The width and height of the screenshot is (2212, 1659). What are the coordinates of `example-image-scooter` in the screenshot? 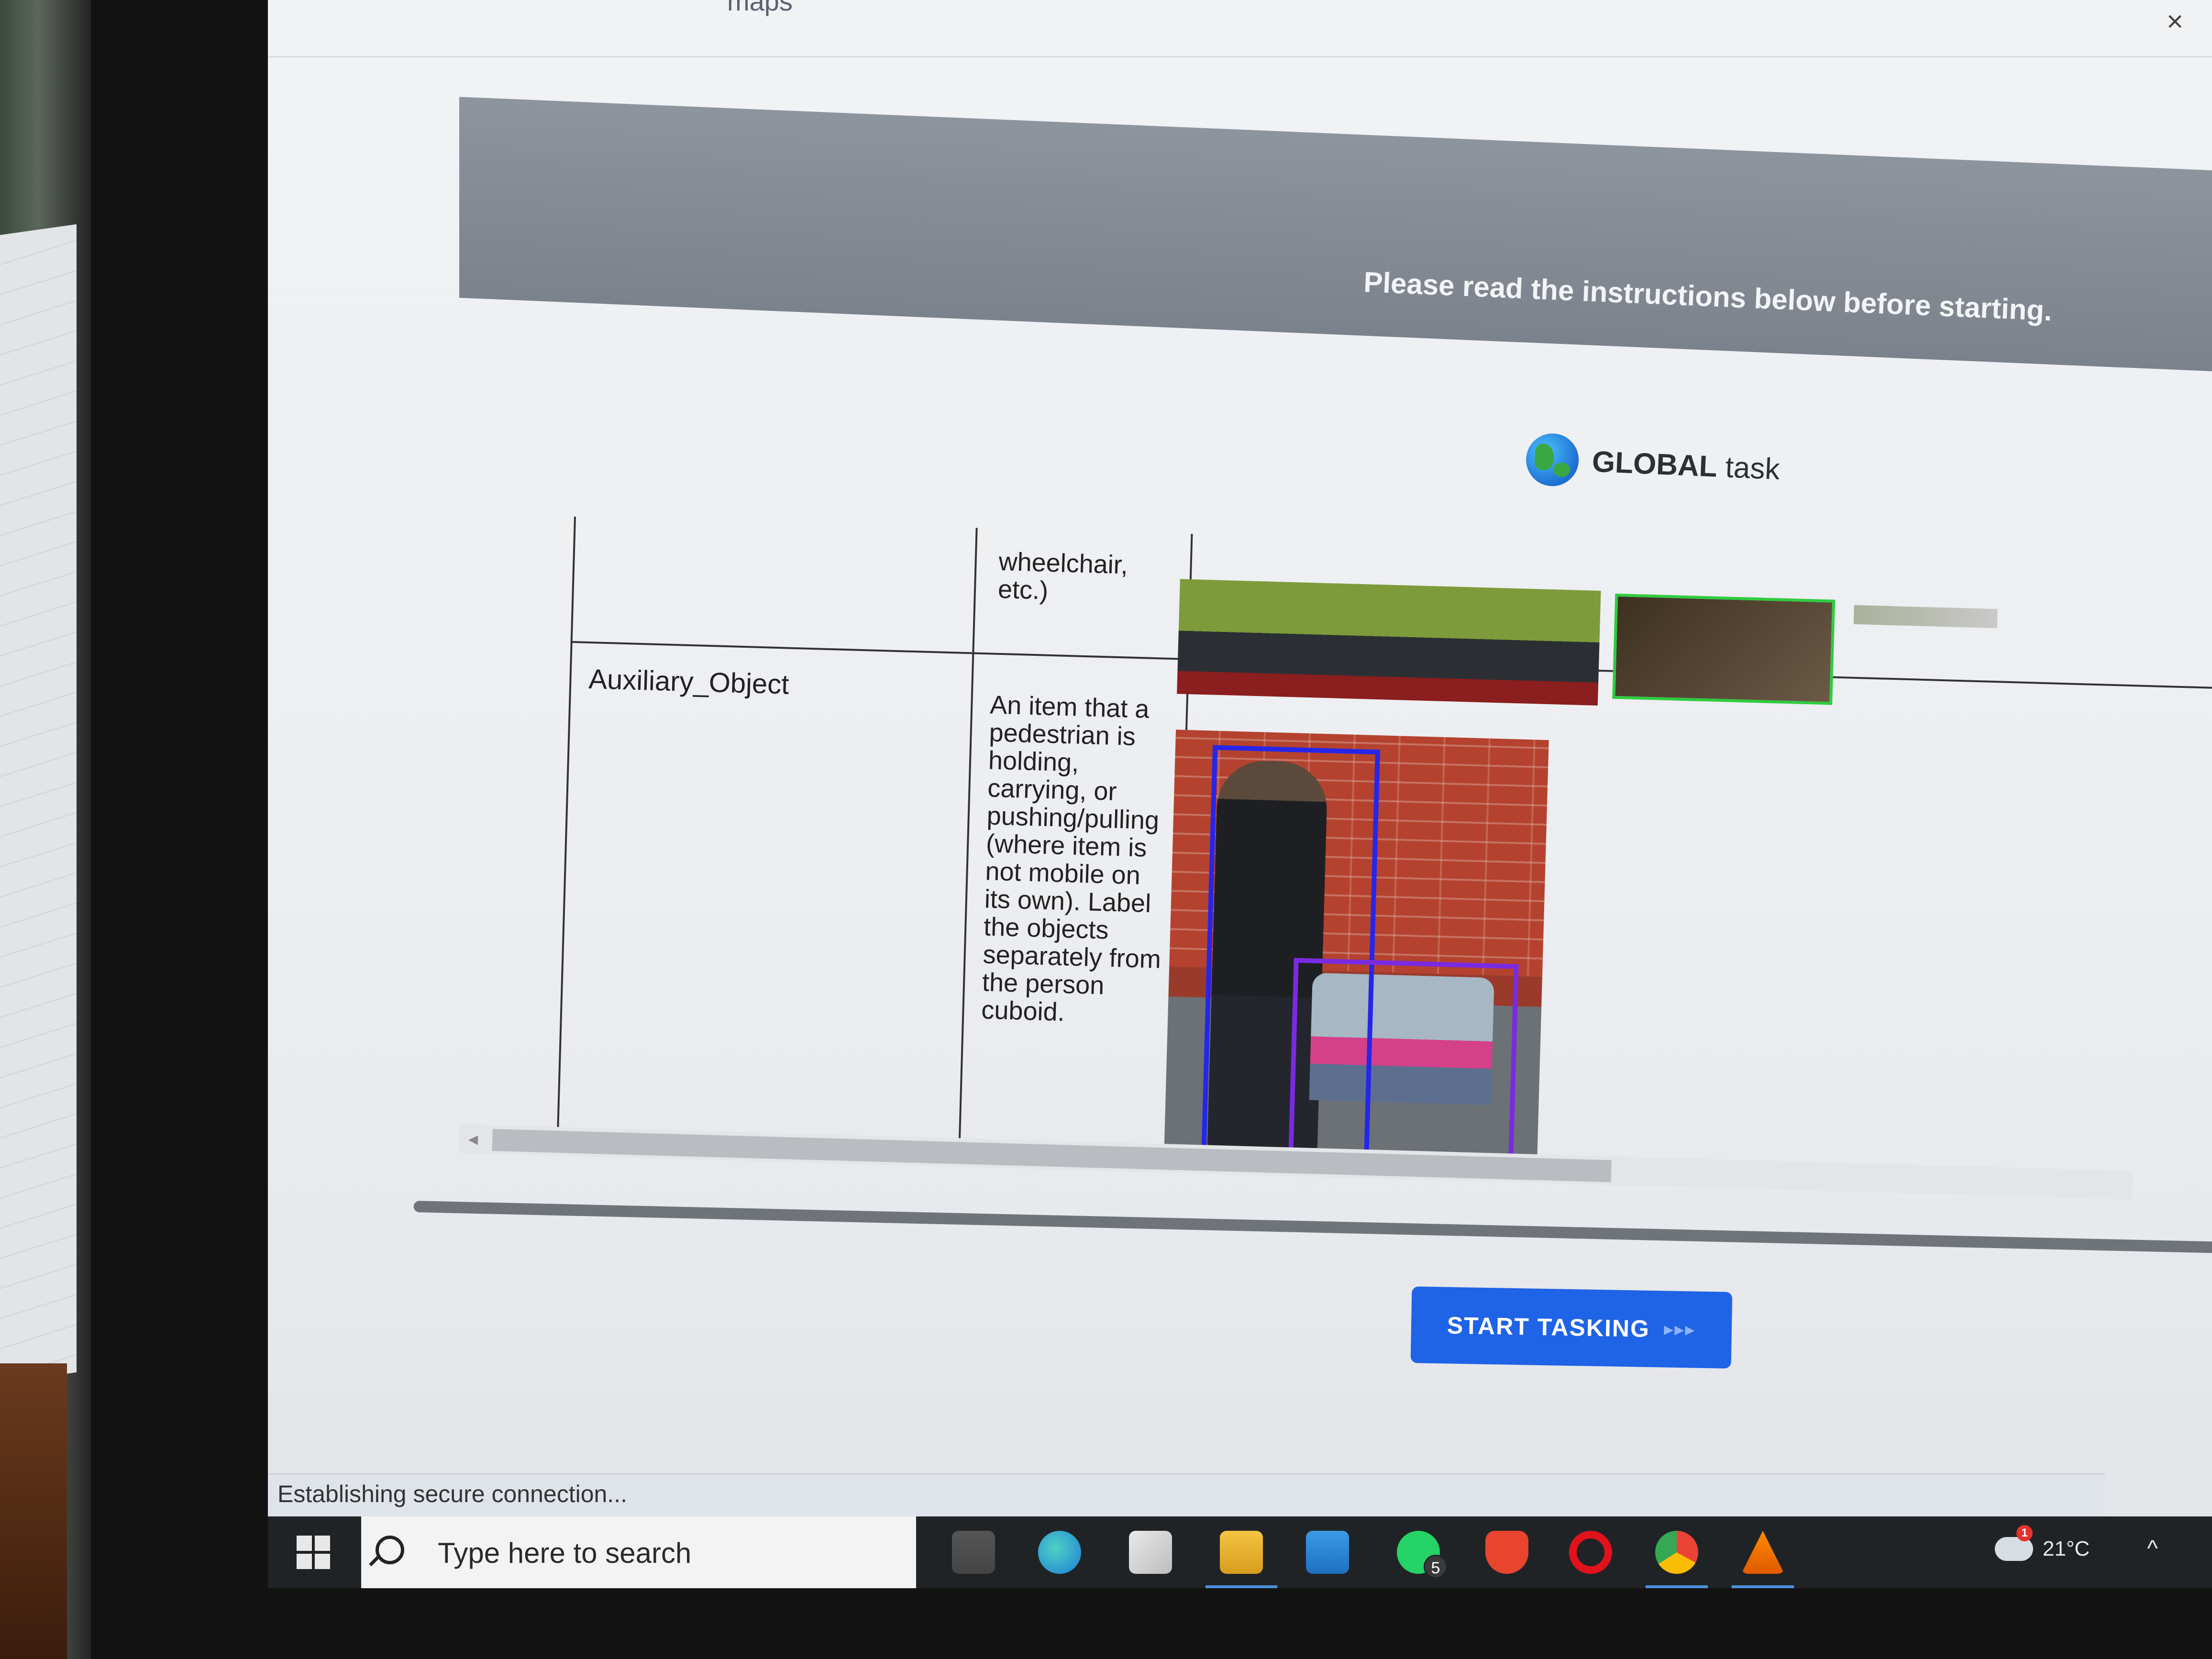 It's located at (1389, 642).